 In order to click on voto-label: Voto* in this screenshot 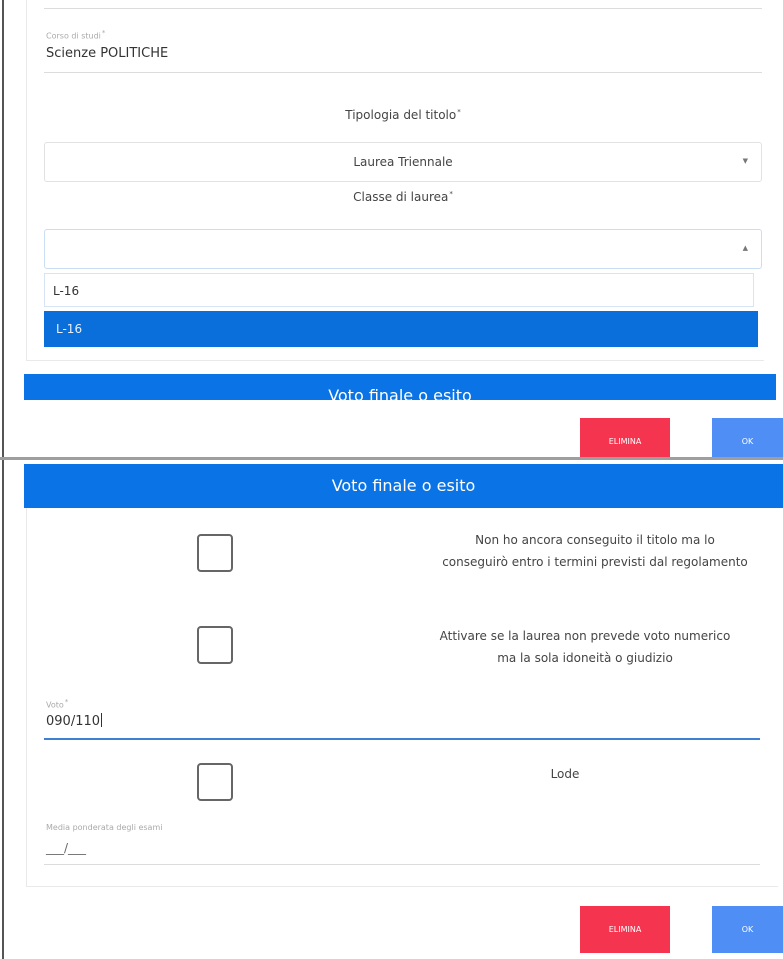, I will do `click(57, 704)`.